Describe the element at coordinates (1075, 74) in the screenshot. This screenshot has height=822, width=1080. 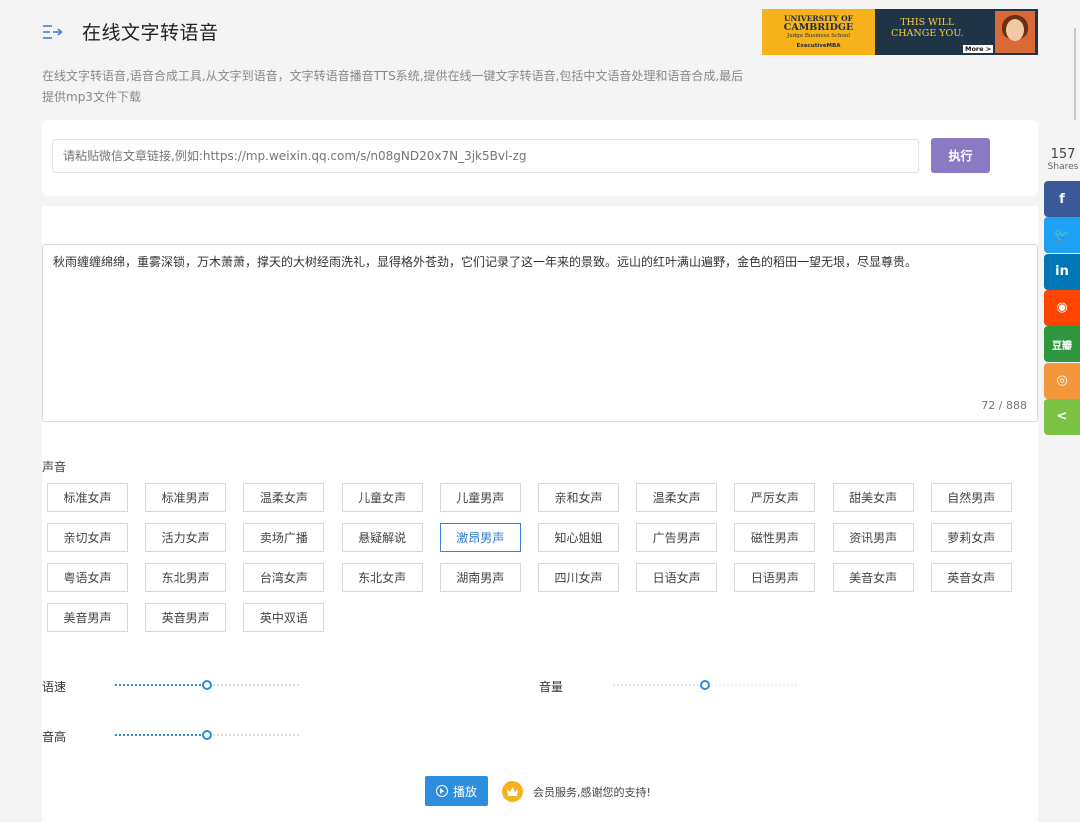
I see `scrollbar` at that location.